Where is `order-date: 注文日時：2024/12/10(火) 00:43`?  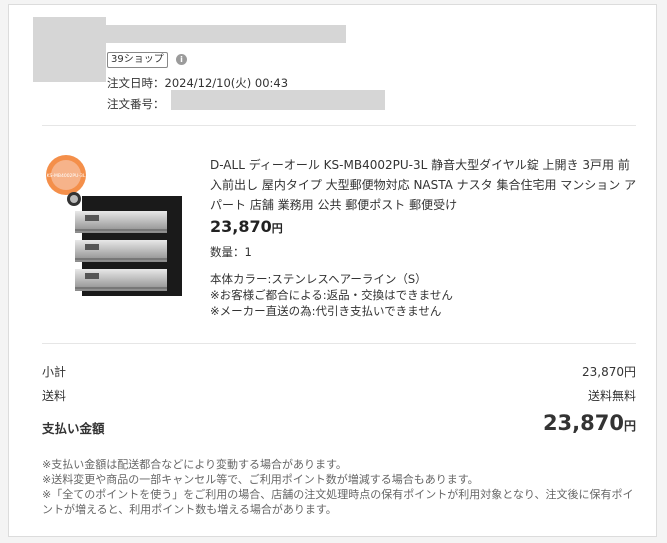 order-date: 注文日時：2024/12/10(火) 00:43 is located at coordinates (197, 83).